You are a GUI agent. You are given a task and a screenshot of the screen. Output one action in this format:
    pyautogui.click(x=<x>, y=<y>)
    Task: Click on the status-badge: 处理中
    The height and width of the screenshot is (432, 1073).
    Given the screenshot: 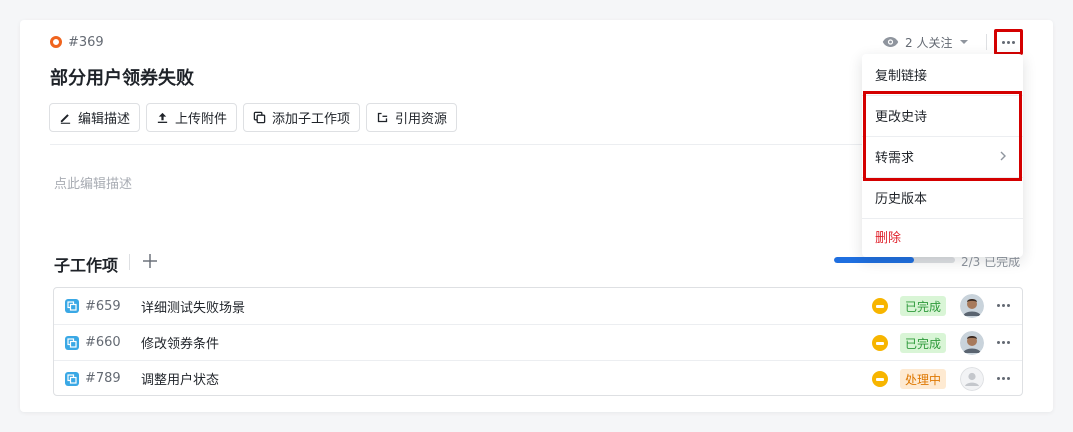 What is the action you would take?
    pyautogui.click(x=923, y=379)
    